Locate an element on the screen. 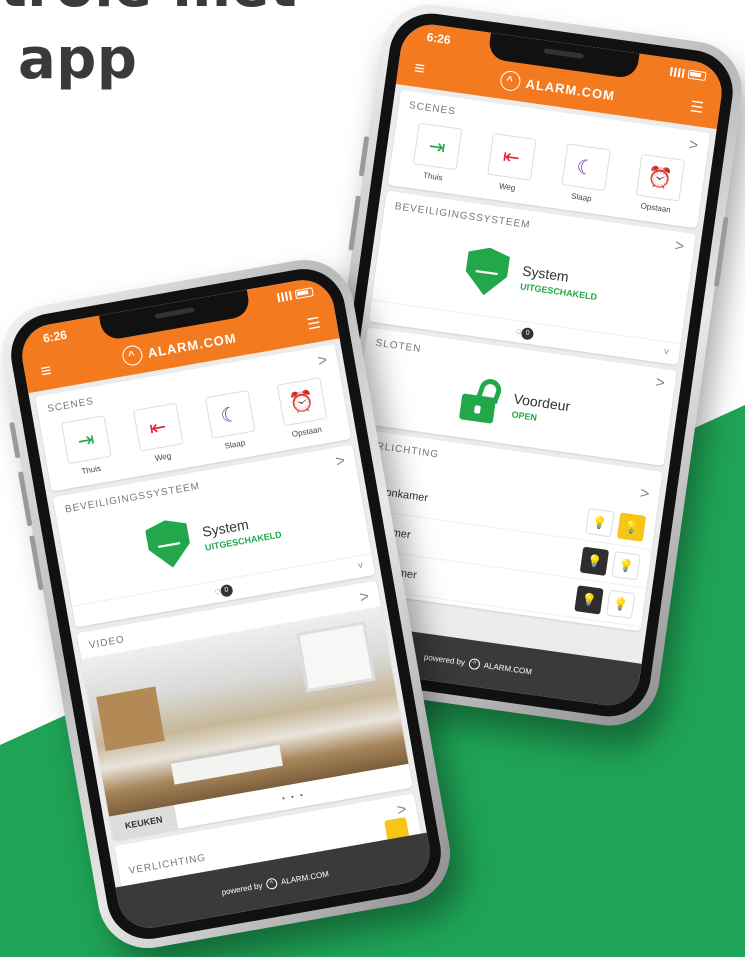  brand-logo: ^ ALARM.COM is located at coordinates (557, 87).